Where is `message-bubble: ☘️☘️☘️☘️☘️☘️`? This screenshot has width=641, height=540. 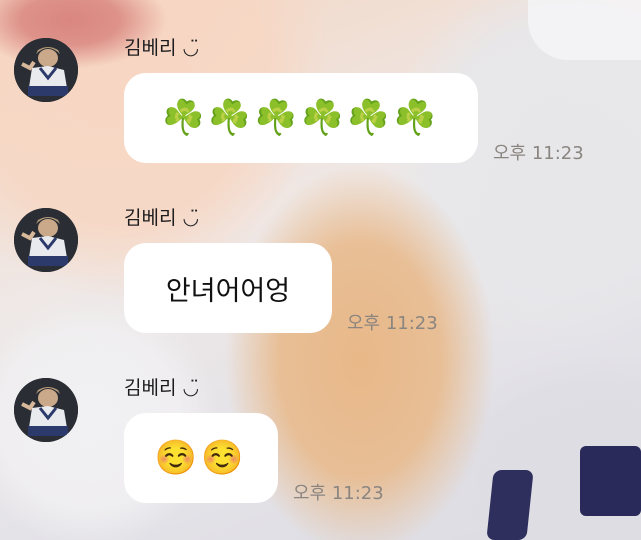
message-bubble: ☘️☘️☘️☘️☘️☘️ is located at coordinates (301, 118).